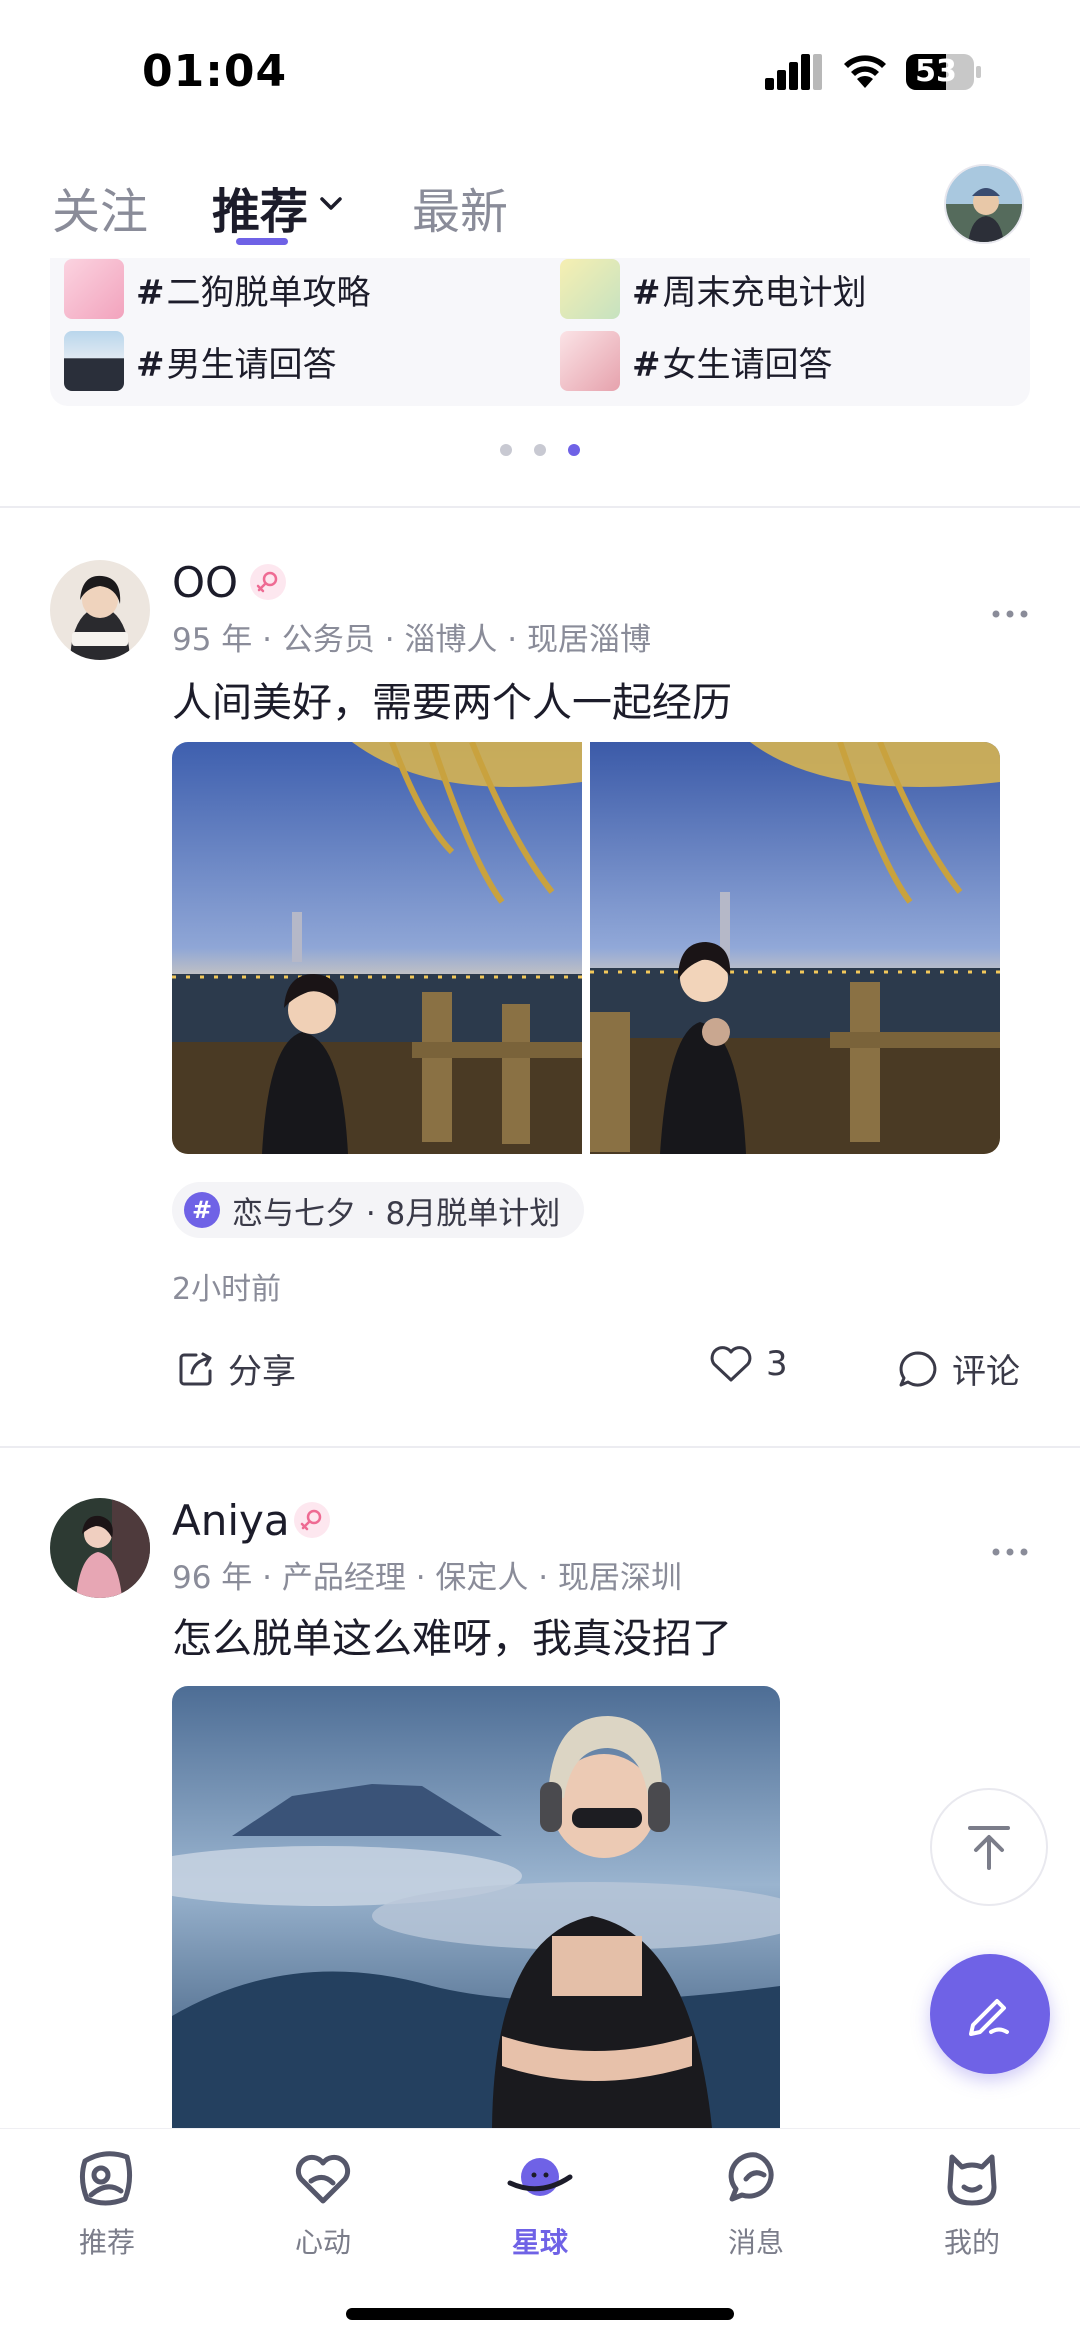 The height and width of the screenshot is (2341, 1080). What do you see at coordinates (323, 2179) in the screenshot?
I see `heart-icon` at bounding box center [323, 2179].